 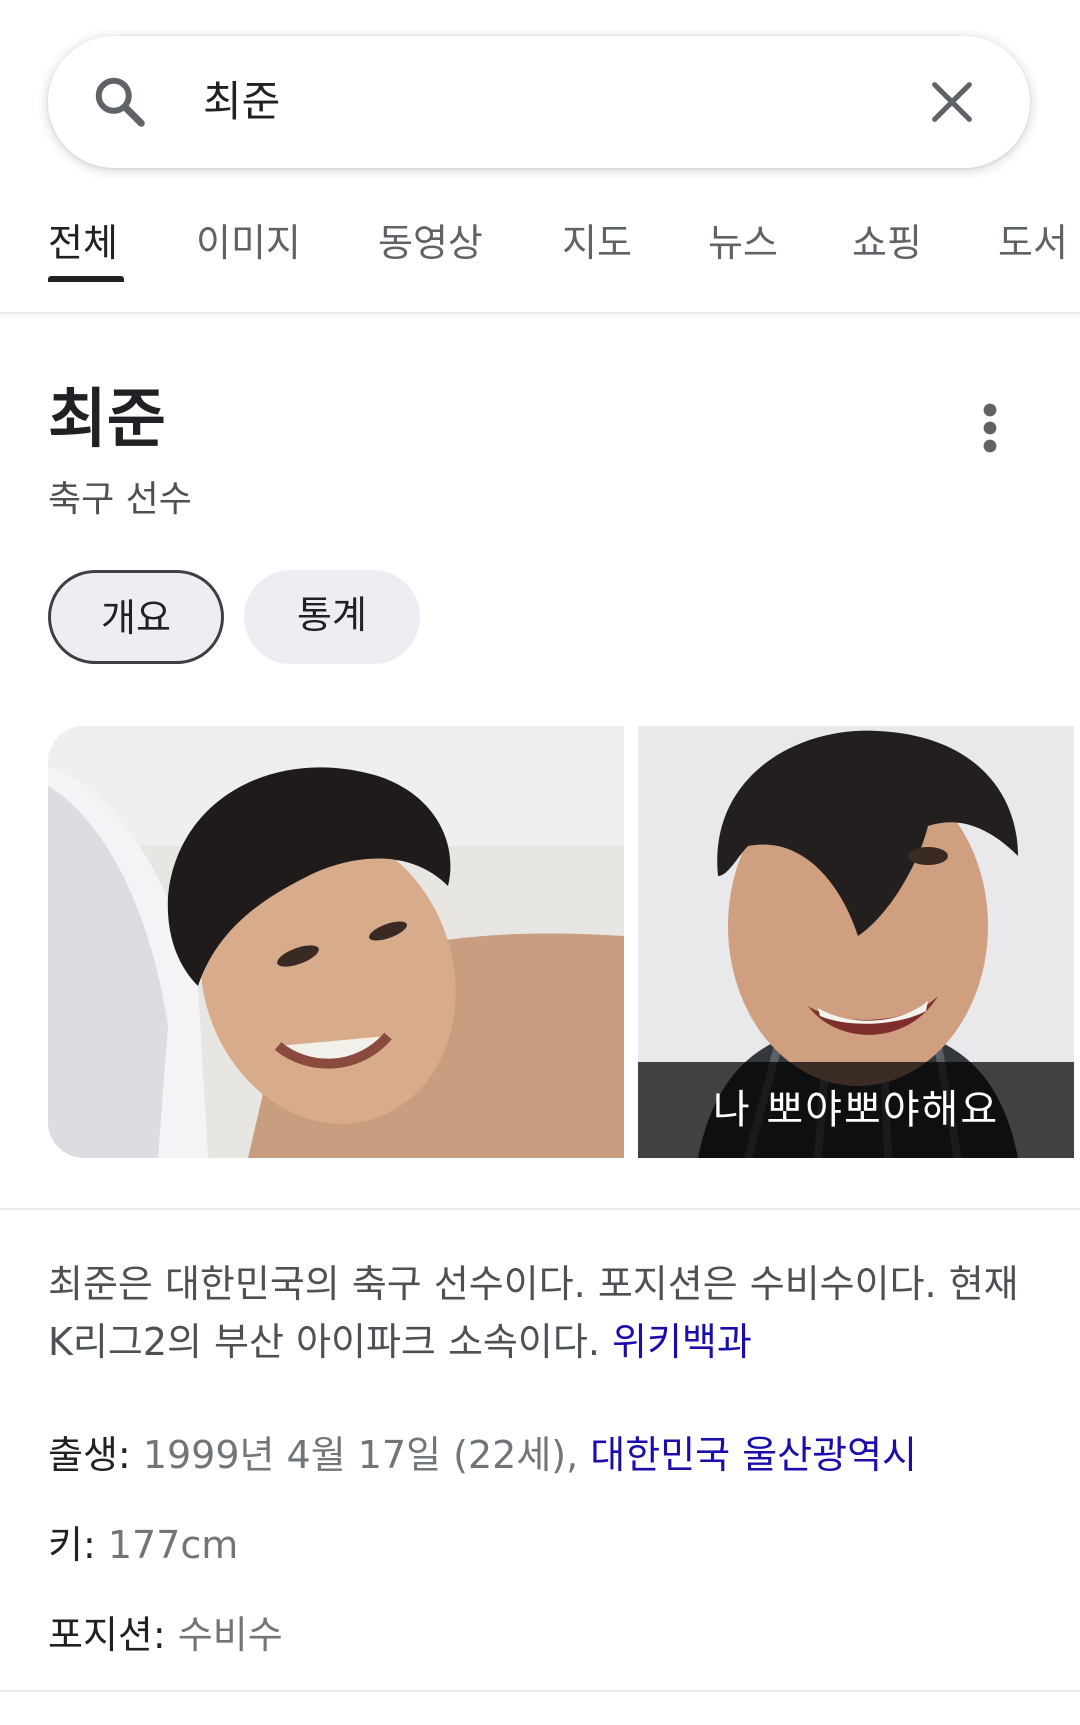 What do you see at coordinates (86, 279) in the screenshot?
I see `active-tab-indicator` at bounding box center [86, 279].